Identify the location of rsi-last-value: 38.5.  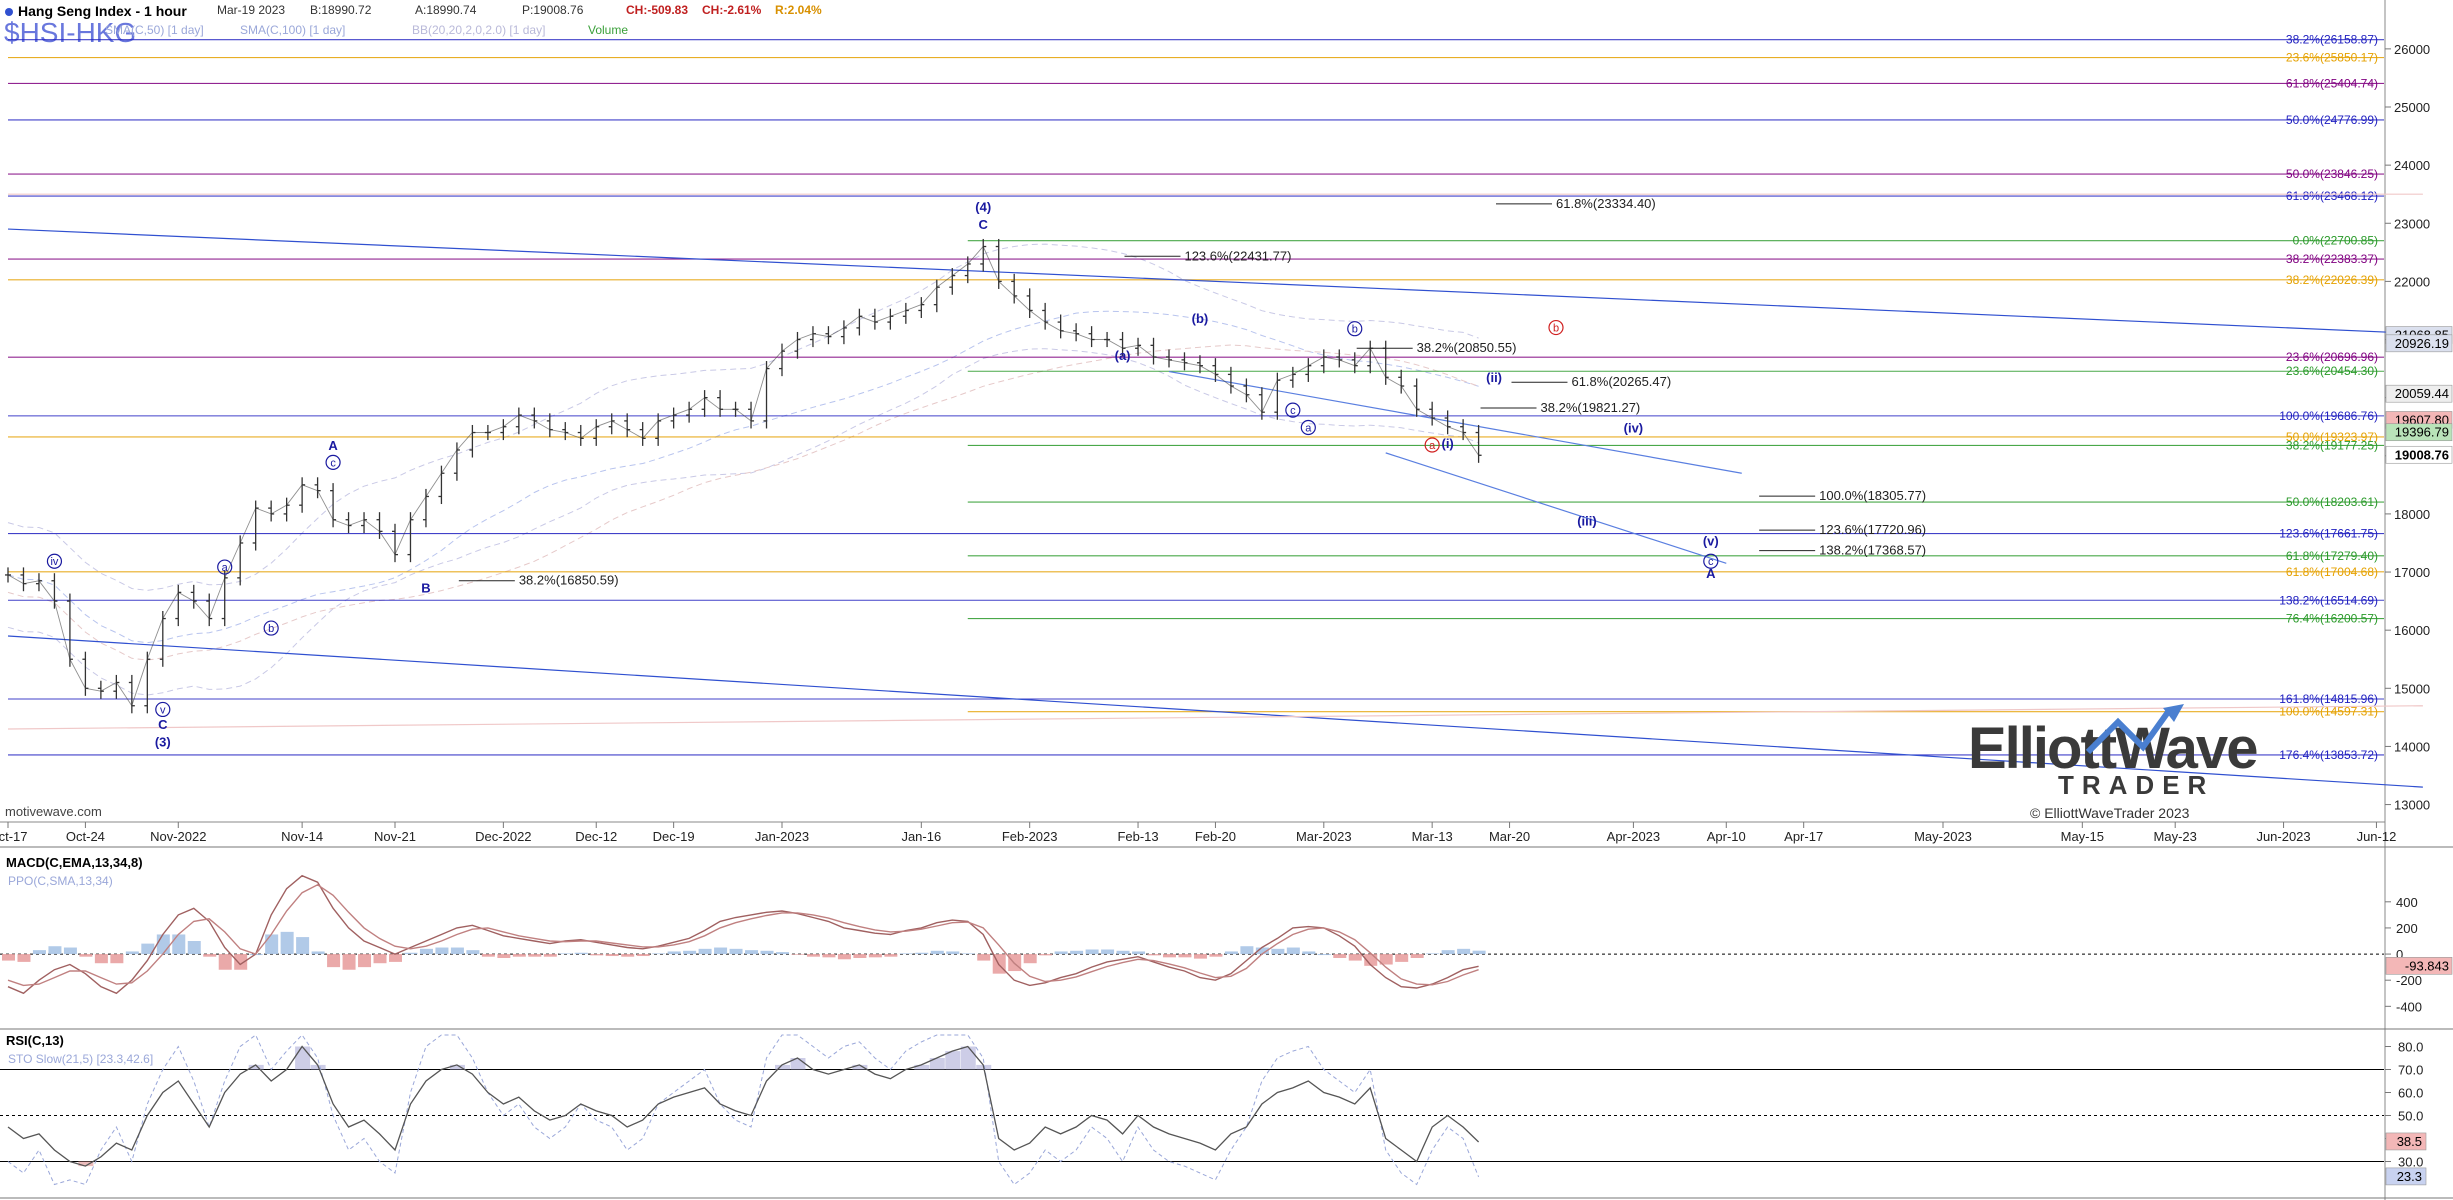
(2409, 1141).